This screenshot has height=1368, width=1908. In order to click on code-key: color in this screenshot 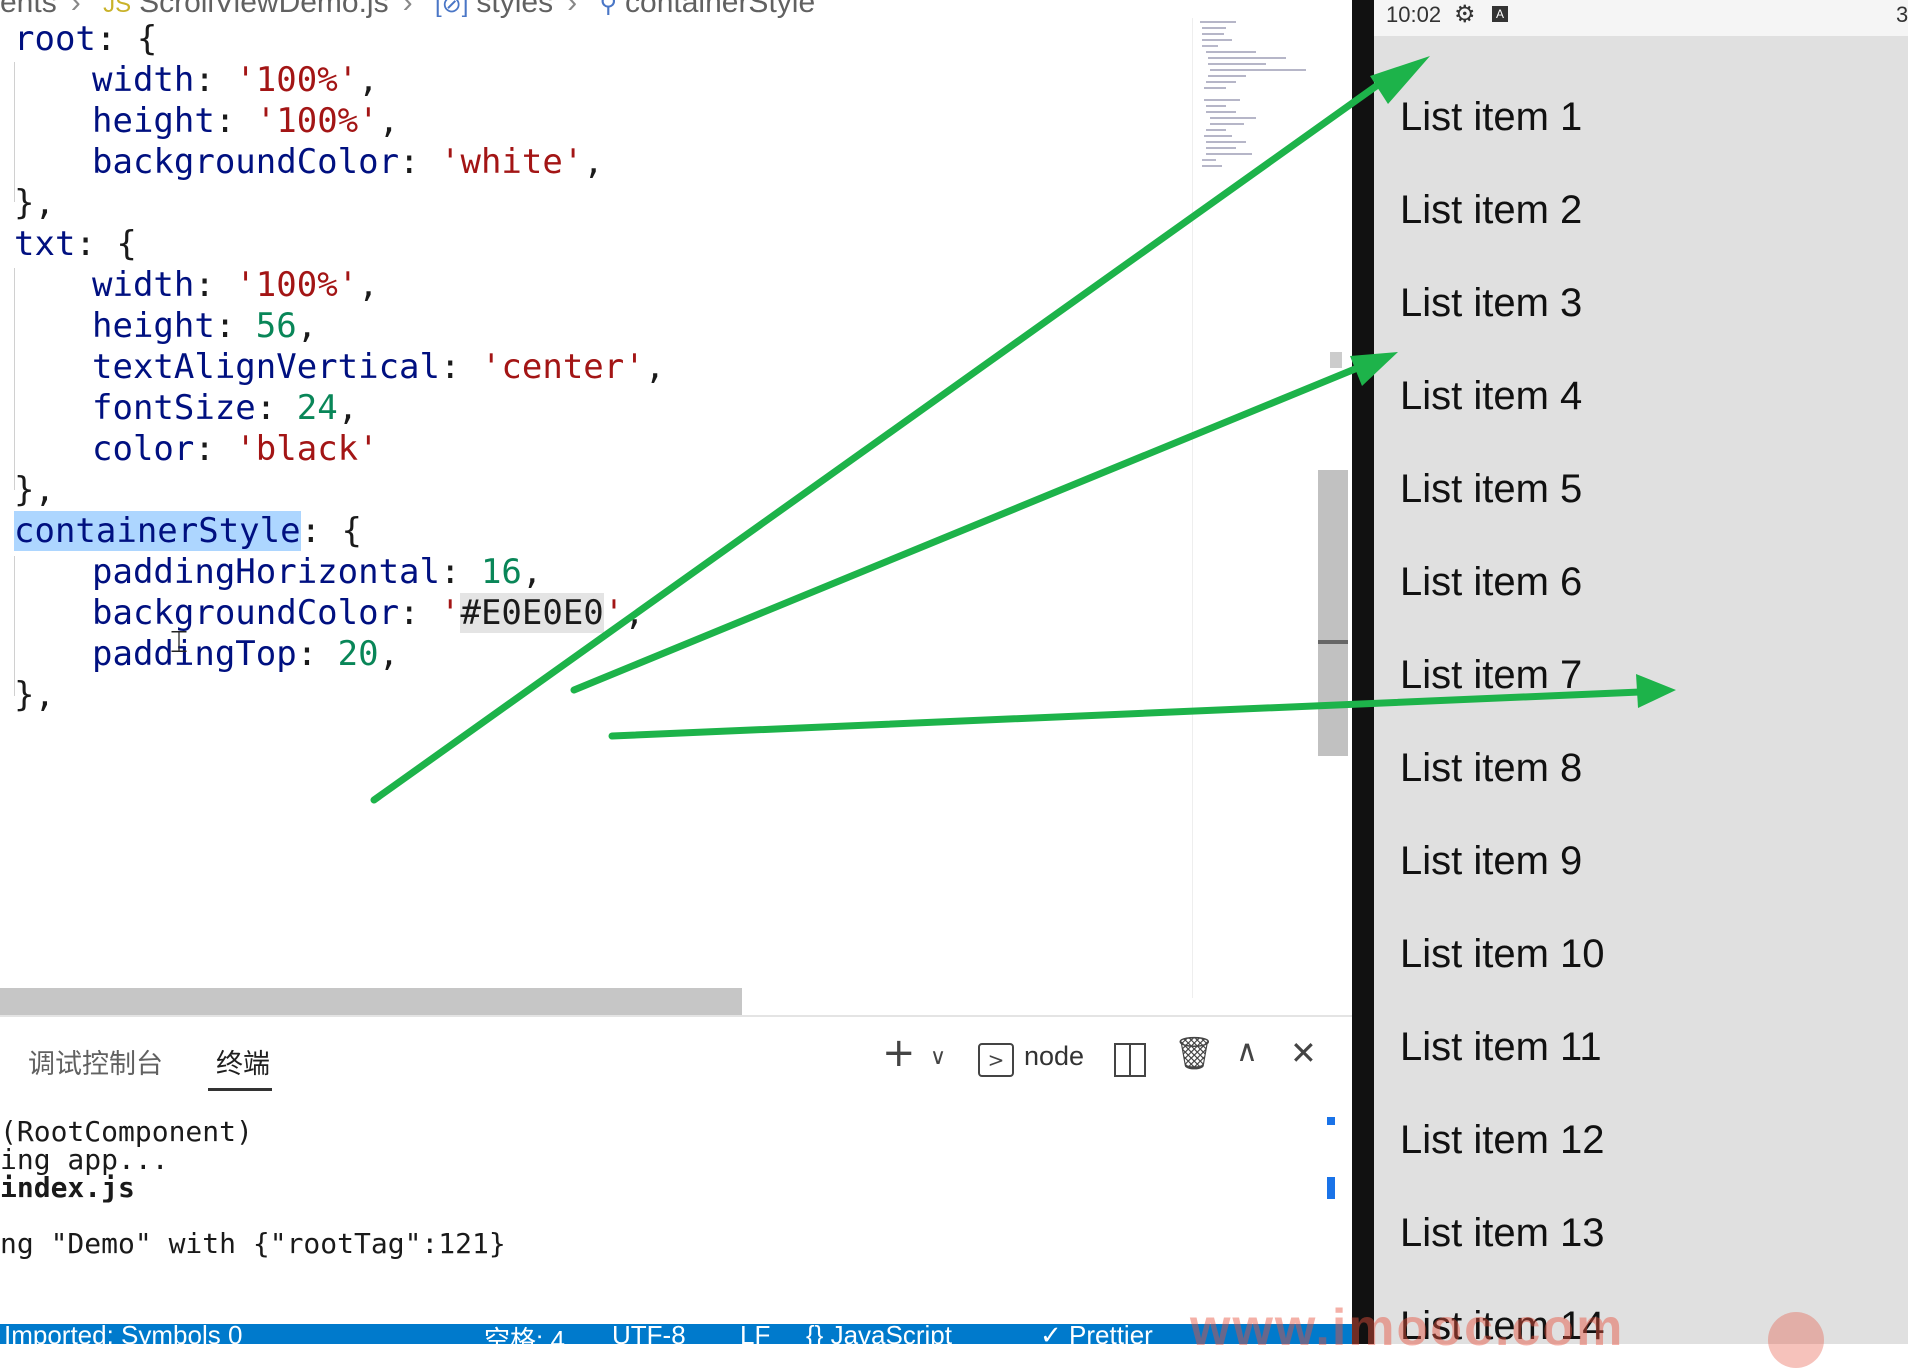, I will do `click(143, 449)`.